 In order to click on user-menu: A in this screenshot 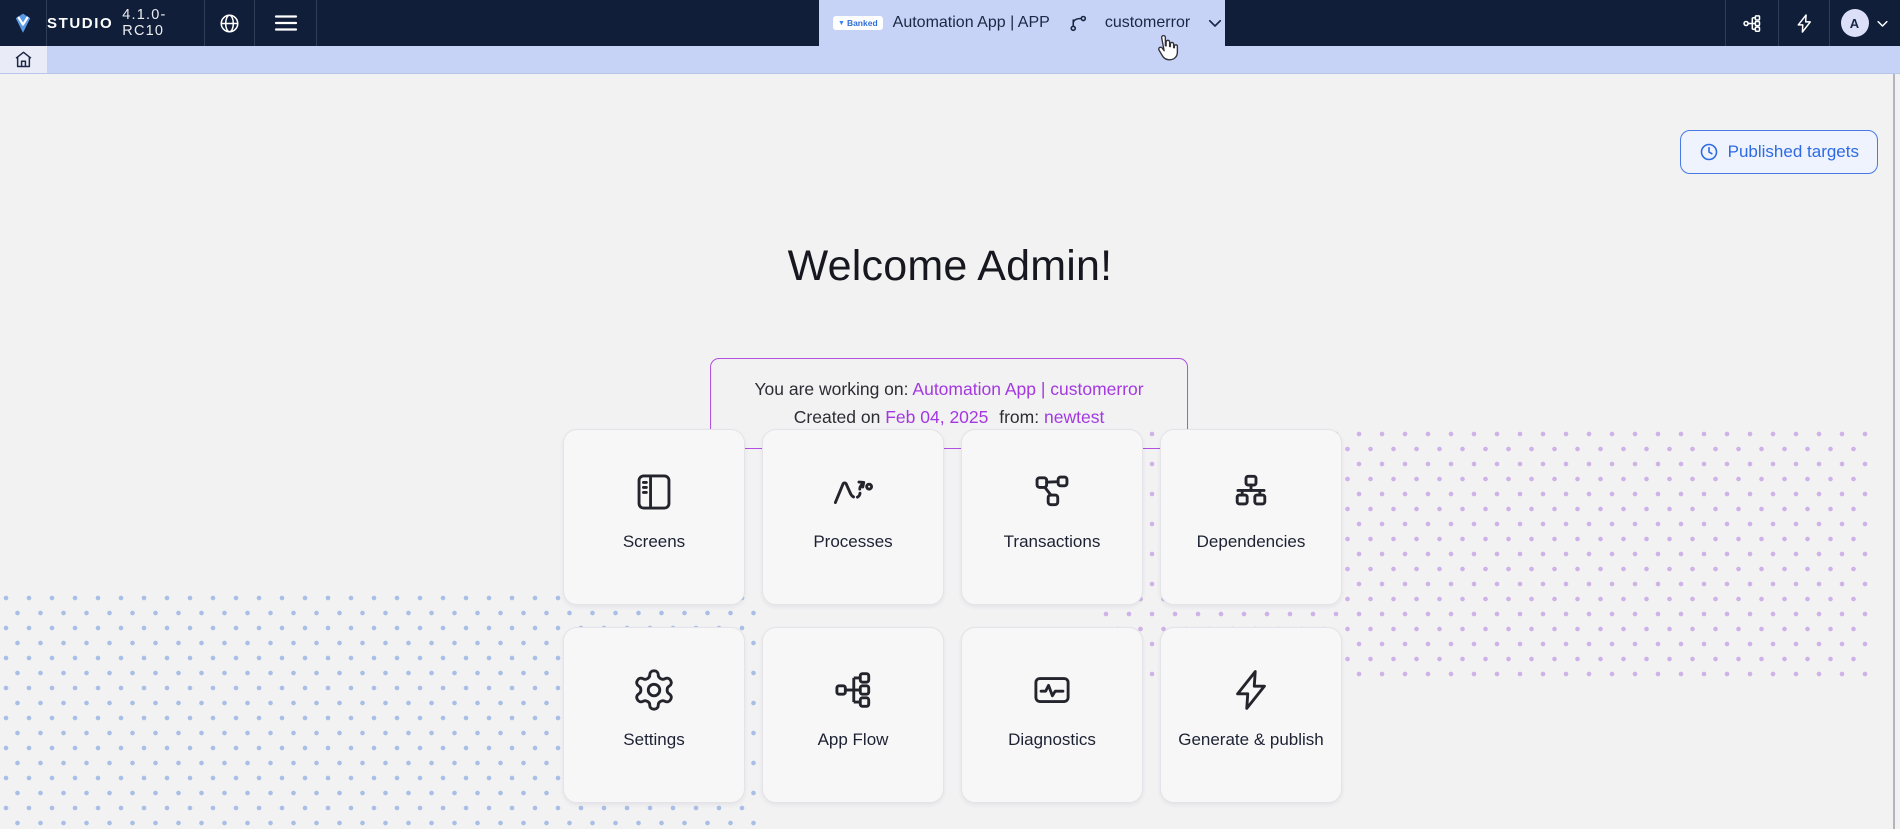, I will do `click(1864, 23)`.